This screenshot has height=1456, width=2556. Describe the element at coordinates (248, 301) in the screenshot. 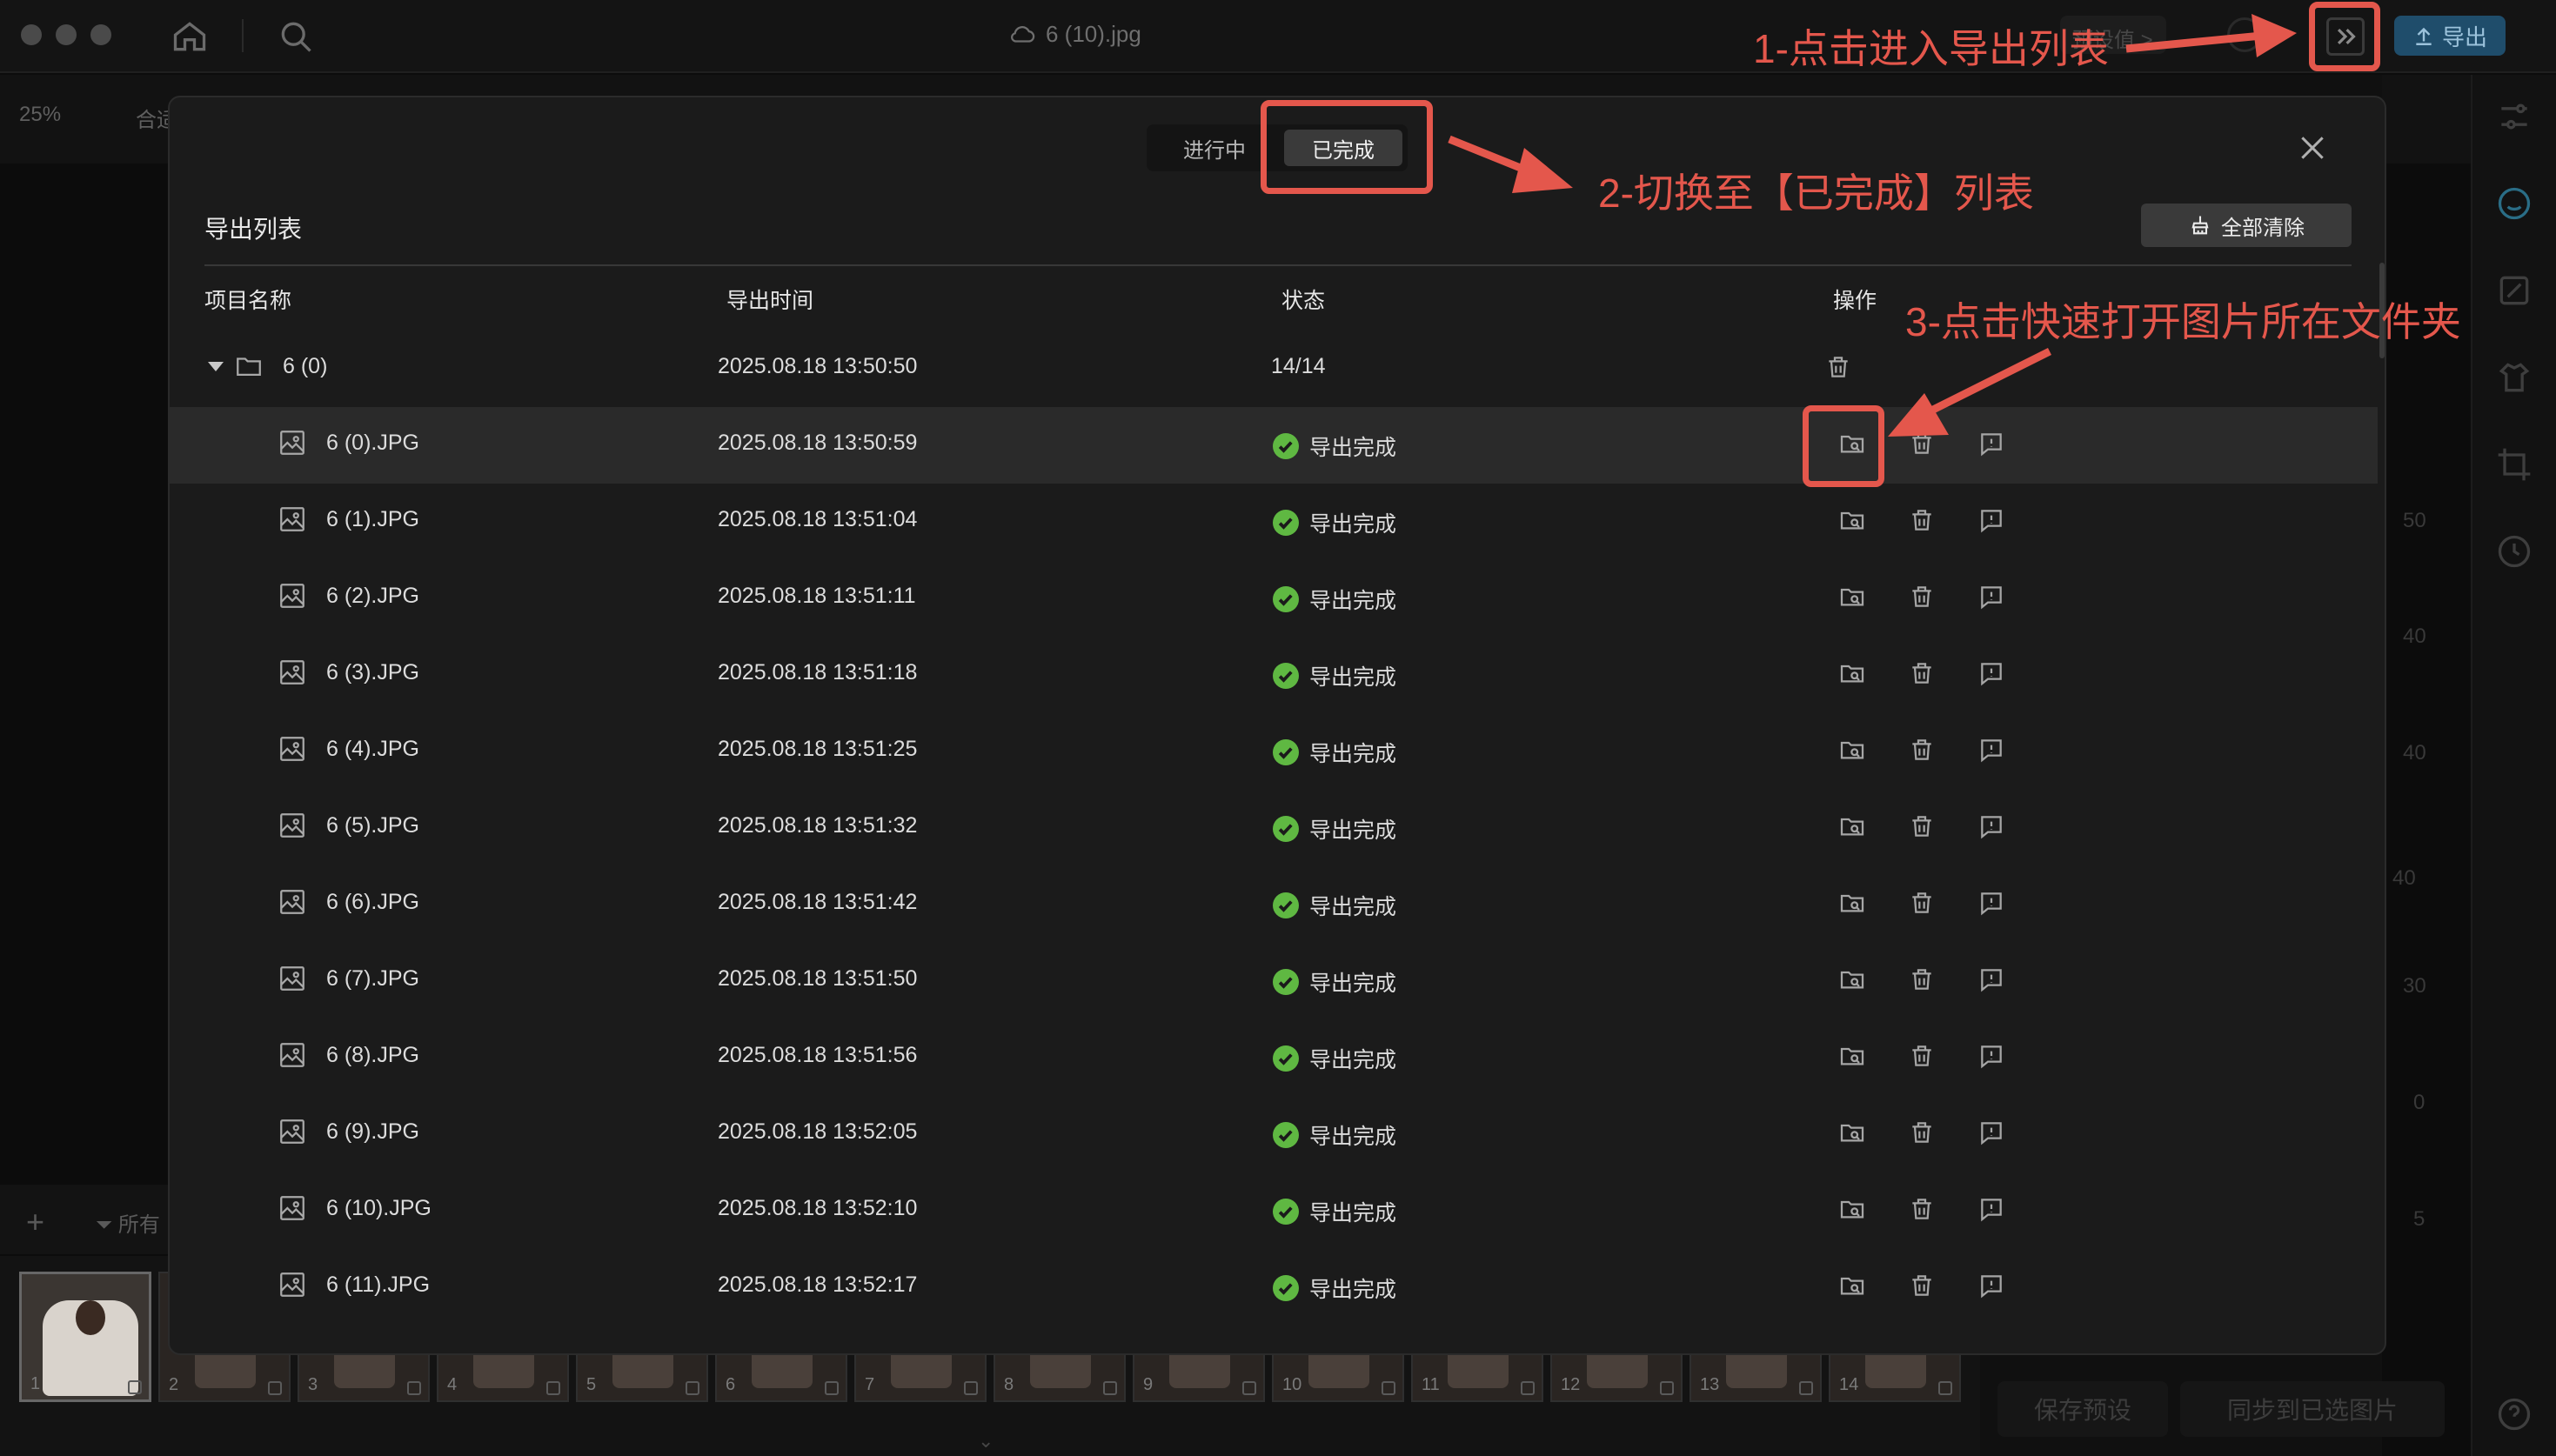

I see `column-header-name: 项目名称` at that location.